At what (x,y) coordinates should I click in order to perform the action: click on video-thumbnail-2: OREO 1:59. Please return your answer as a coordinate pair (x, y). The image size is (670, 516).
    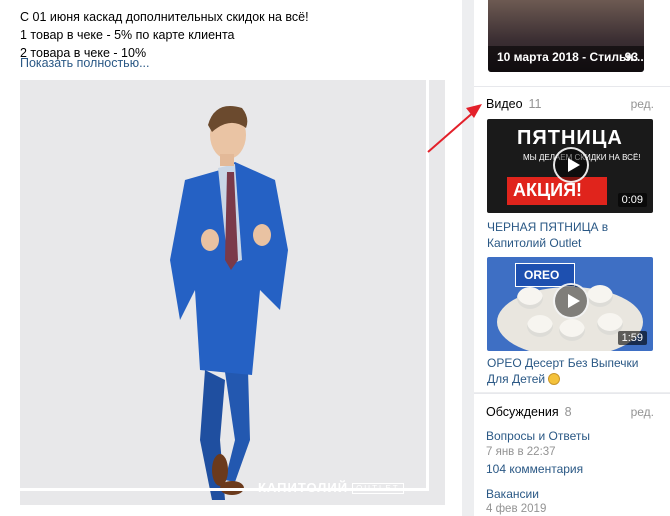
    Looking at the image, I should click on (570, 304).